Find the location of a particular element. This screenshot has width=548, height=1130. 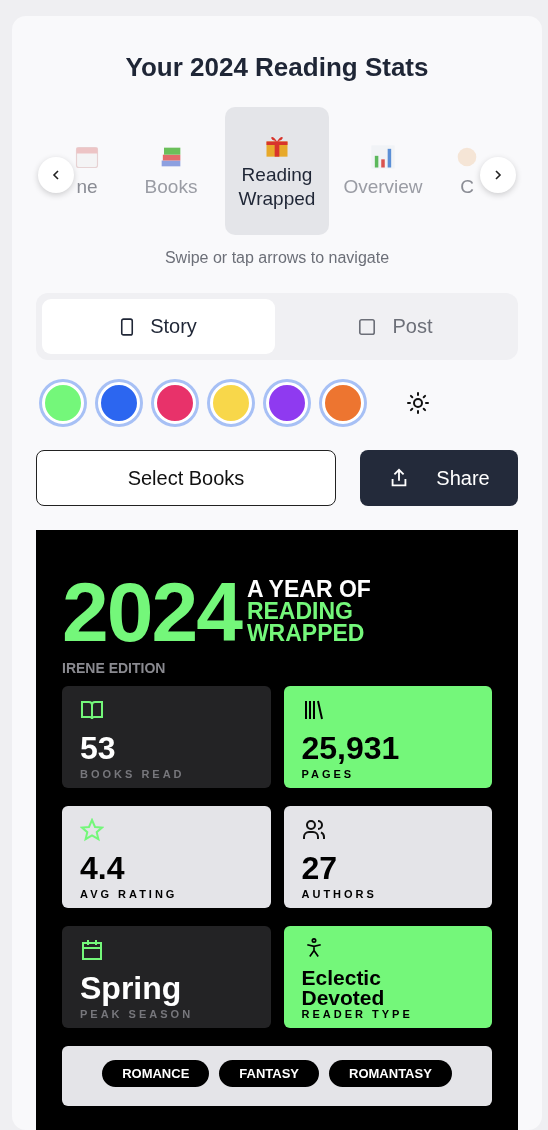

people-icon is located at coordinates (313, 830).